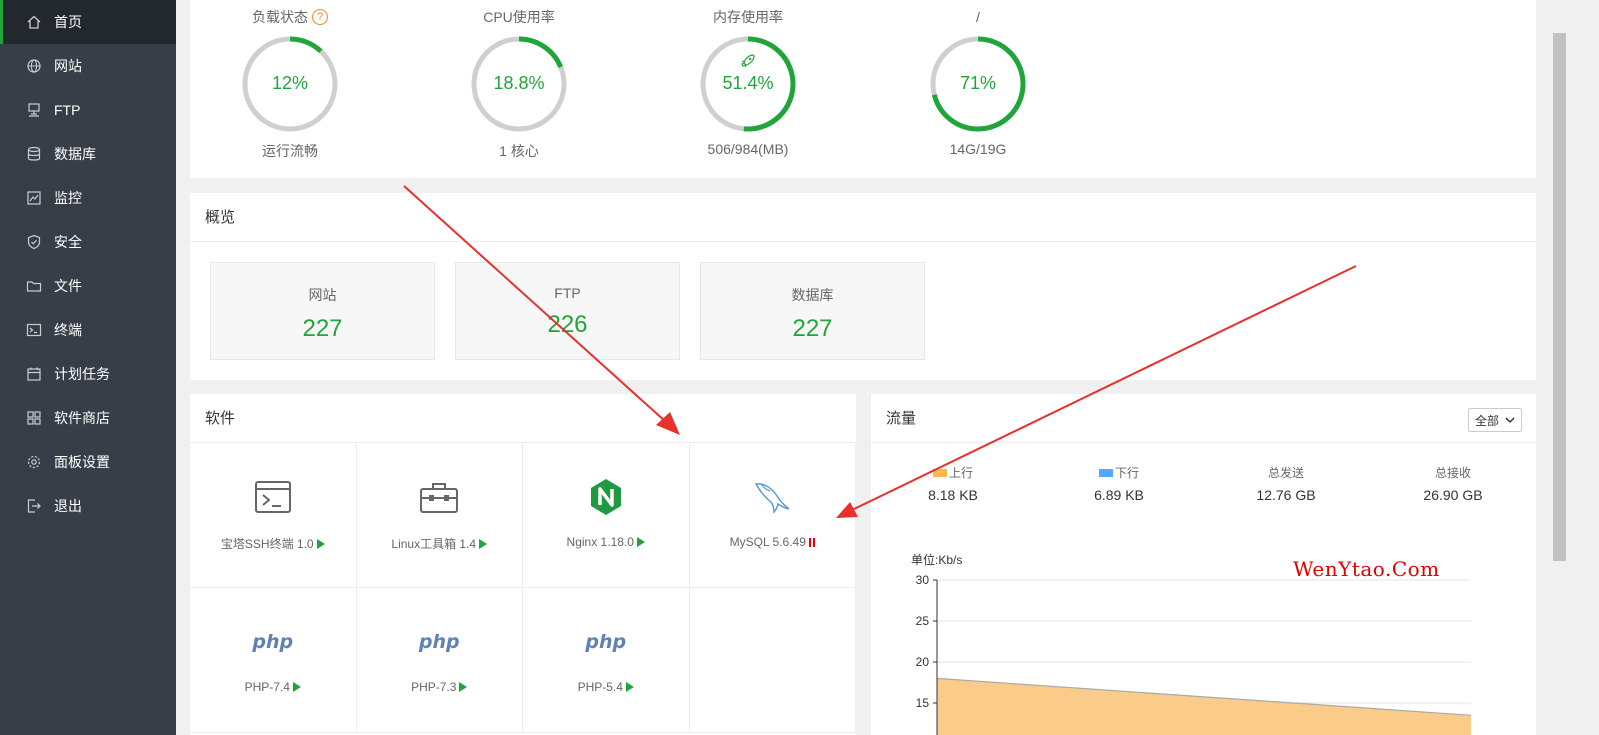 This screenshot has width=1599, height=735. What do you see at coordinates (1119, 495) in the screenshot?
I see `traffic-stat-value: 6.89 KB` at bounding box center [1119, 495].